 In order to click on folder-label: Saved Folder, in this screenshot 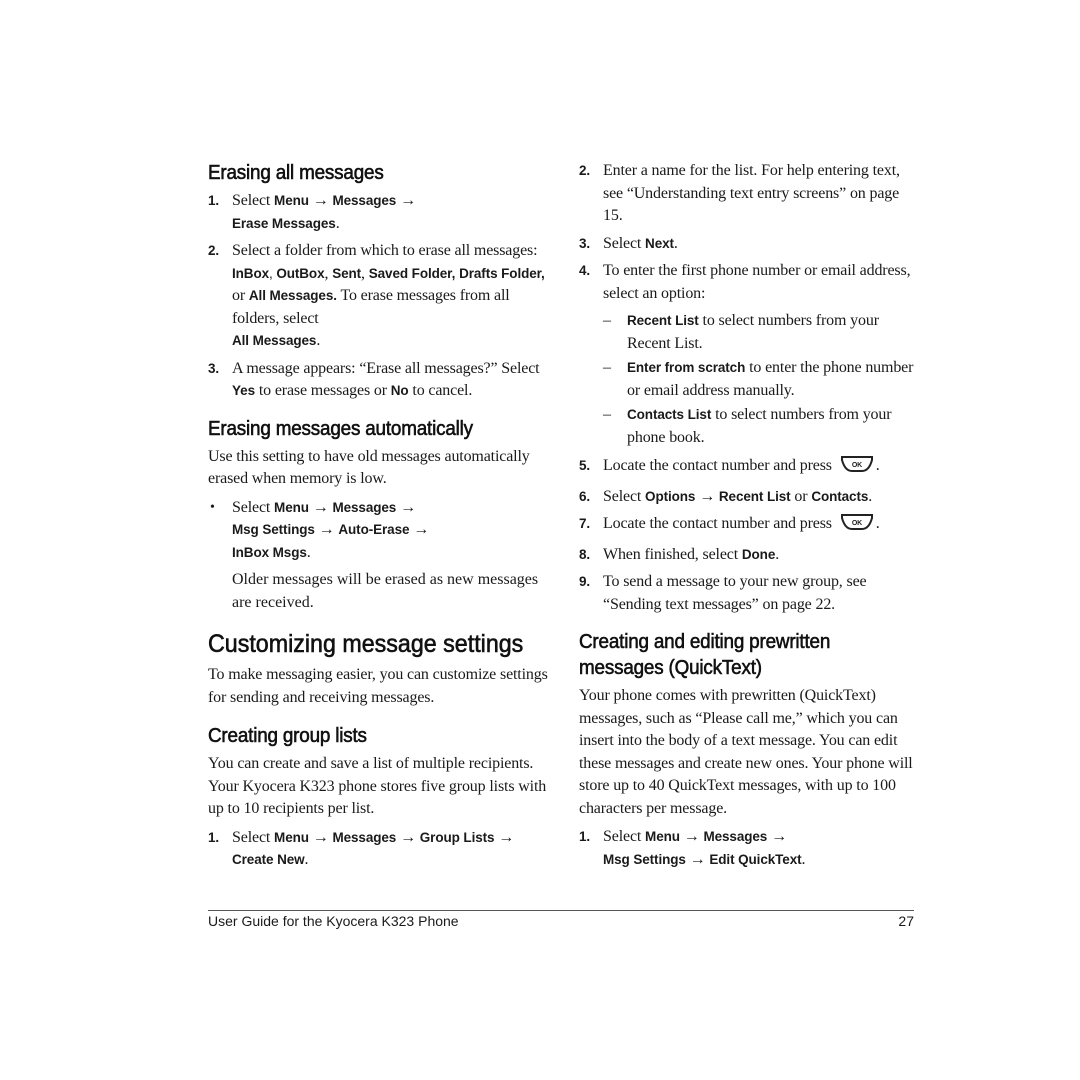, I will do `click(412, 273)`.